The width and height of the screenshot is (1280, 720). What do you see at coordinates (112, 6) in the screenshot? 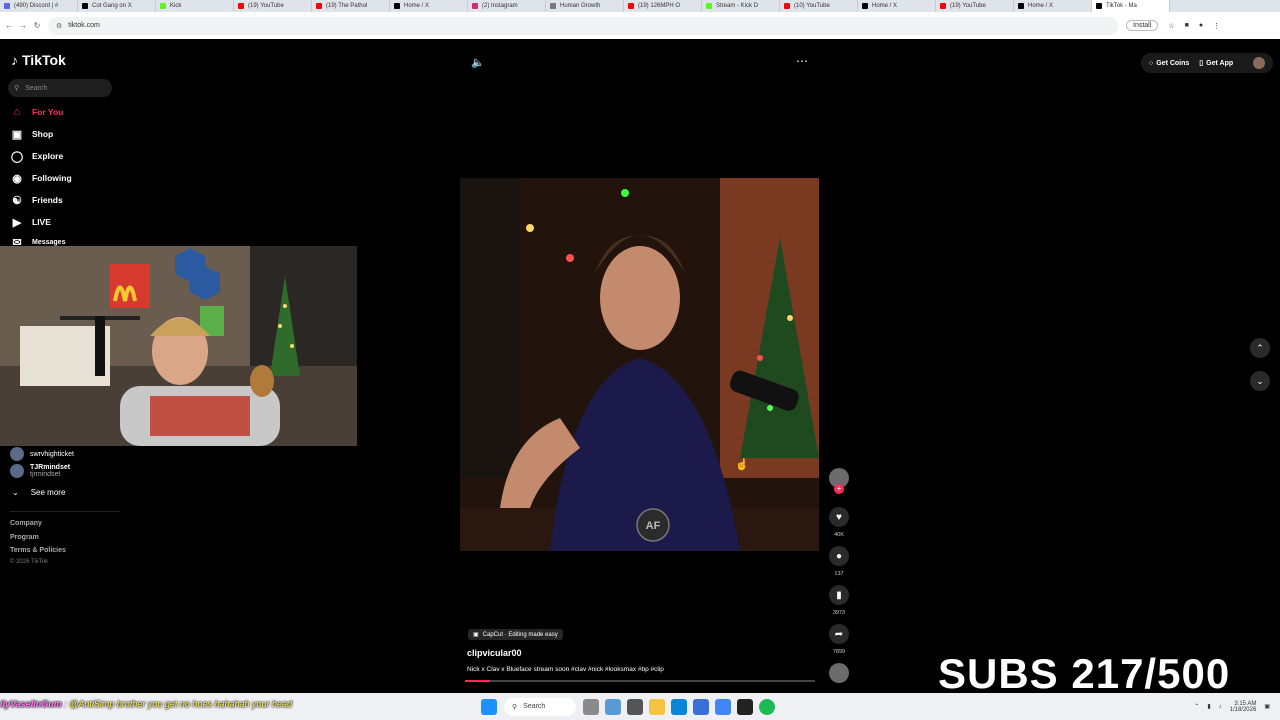
I see `tab-label: Cot Gang on X` at bounding box center [112, 6].